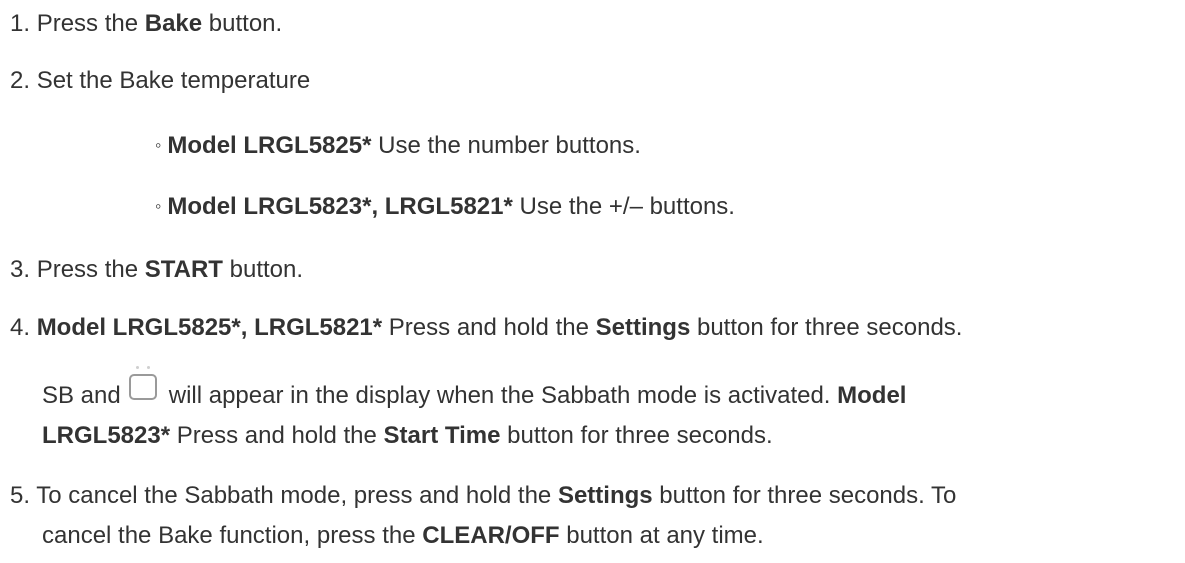  I want to click on step-number: 1., so click(20, 23).